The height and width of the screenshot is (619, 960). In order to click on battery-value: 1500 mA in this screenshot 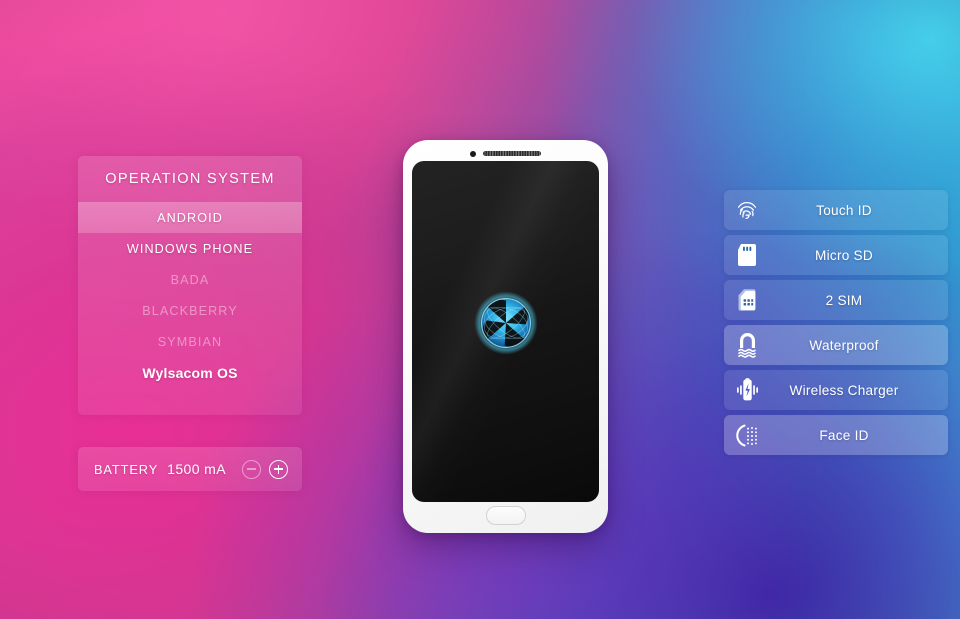, I will do `click(196, 469)`.